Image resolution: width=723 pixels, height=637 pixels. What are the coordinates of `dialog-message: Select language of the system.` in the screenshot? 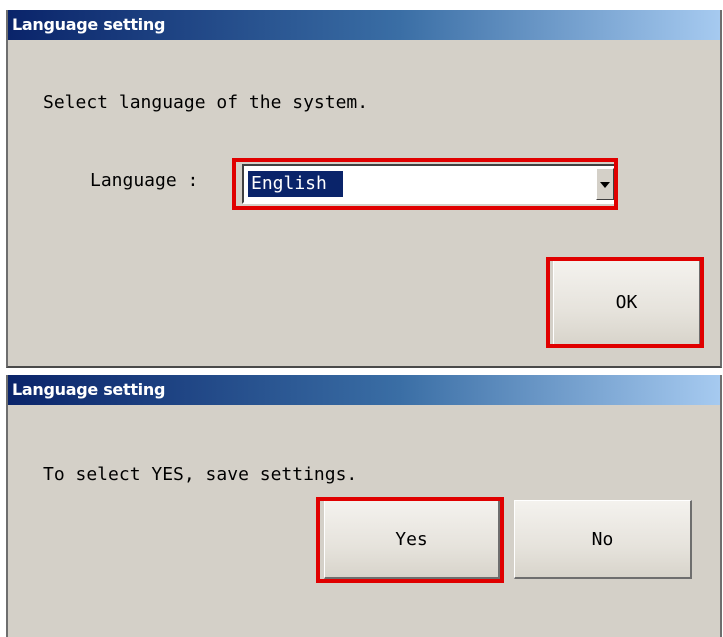 It's located at (206, 102).